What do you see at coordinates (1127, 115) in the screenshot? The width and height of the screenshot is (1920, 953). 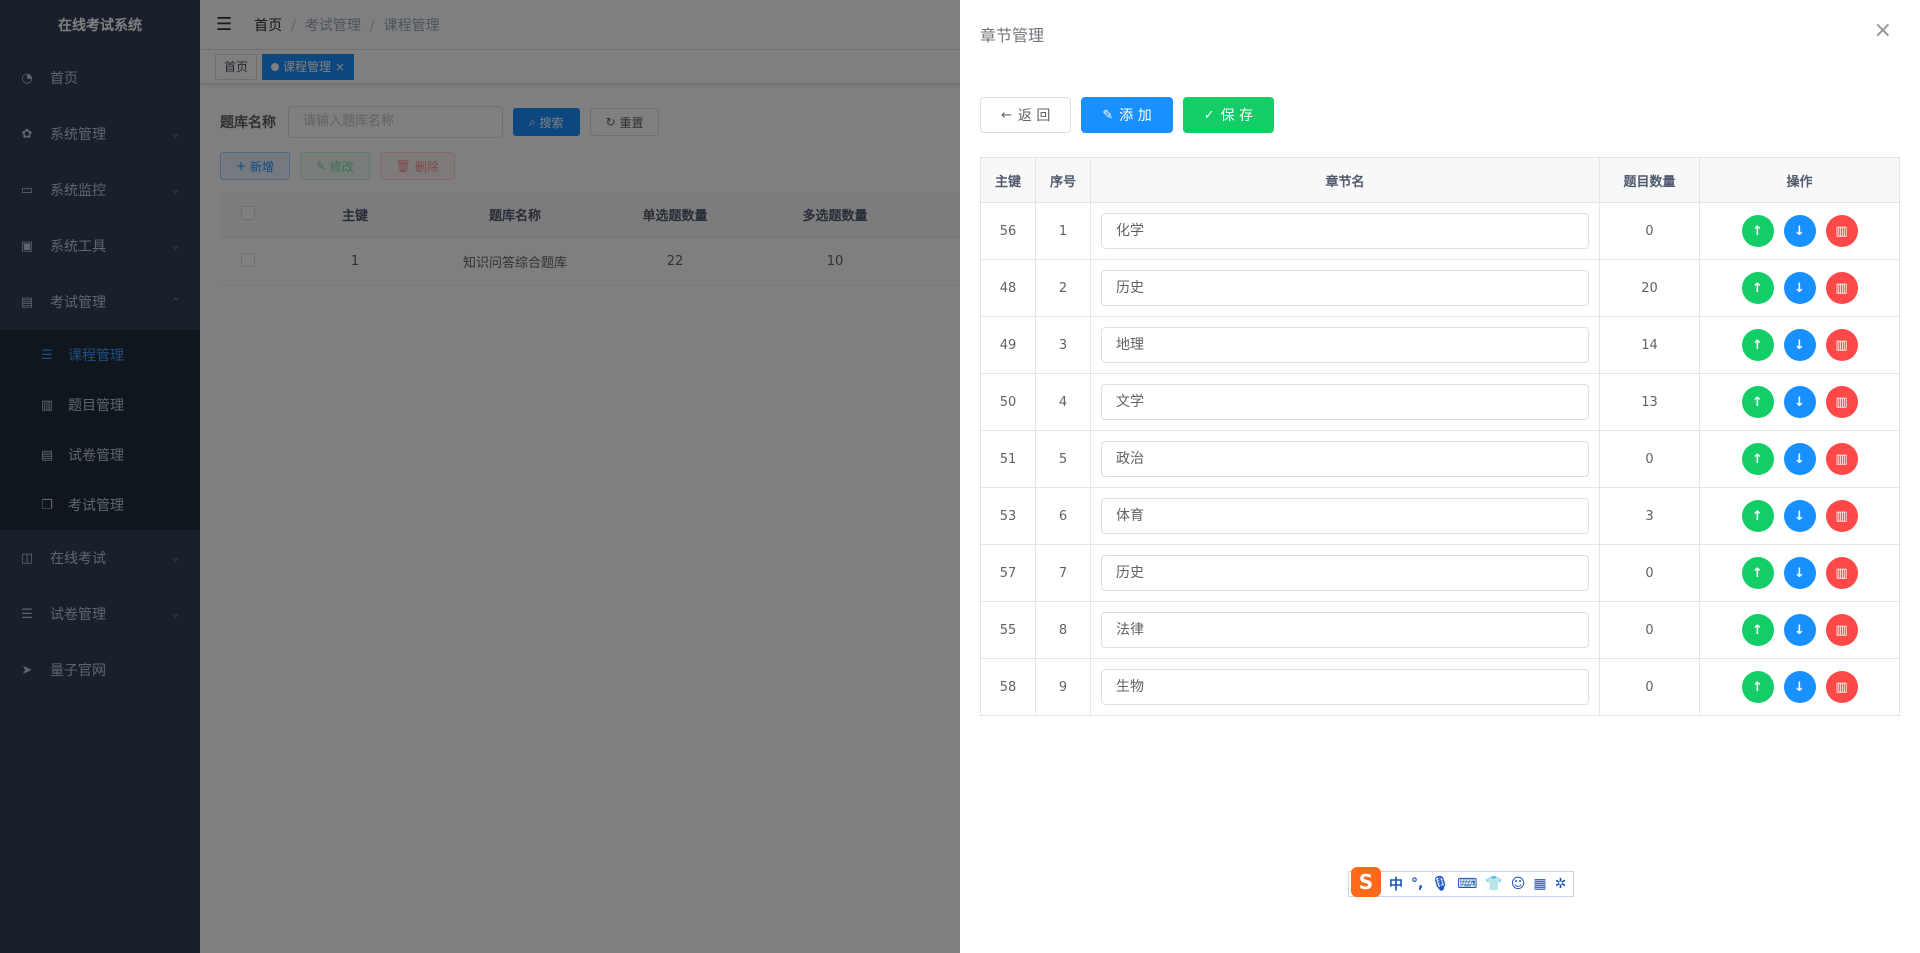 I see `add-chapter-button: ✎ 添 加` at bounding box center [1127, 115].